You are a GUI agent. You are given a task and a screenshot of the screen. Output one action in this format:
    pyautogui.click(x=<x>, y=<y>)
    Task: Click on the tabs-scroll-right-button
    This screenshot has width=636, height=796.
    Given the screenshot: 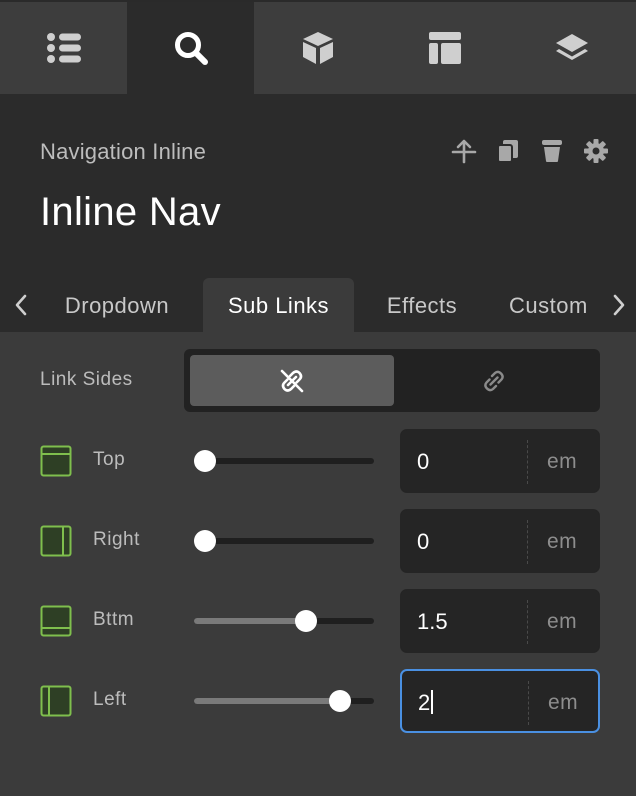 What is the action you would take?
    pyautogui.click(x=619, y=305)
    